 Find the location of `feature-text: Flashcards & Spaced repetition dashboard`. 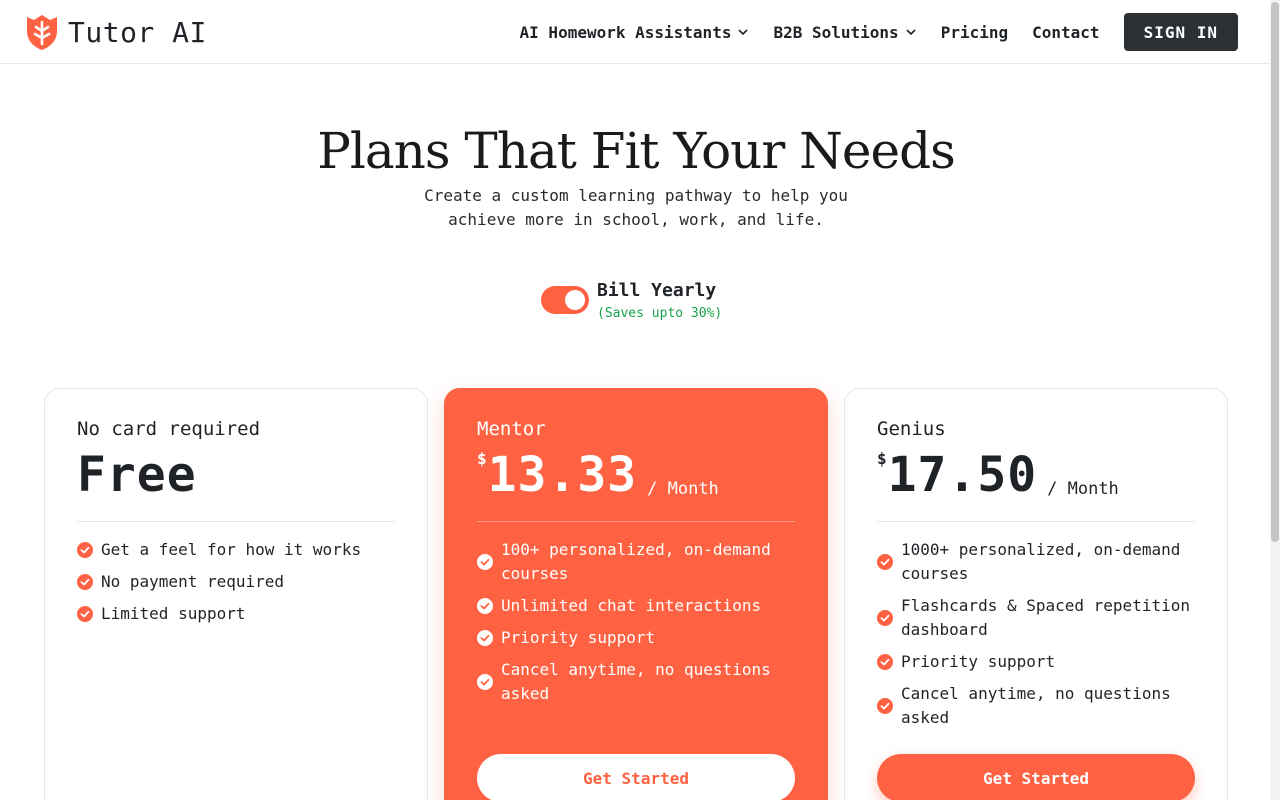

feature-text: Flashcards & Spaced repetition dashboard is located at coordinates (1045, 617).